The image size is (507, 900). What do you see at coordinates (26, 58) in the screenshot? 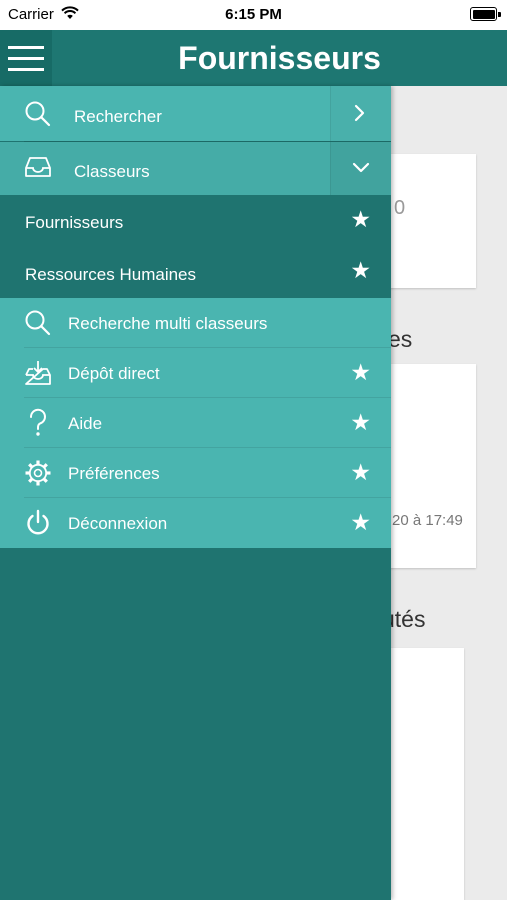
I see `hamburger-menu-button` at bounding box center [26, 58].